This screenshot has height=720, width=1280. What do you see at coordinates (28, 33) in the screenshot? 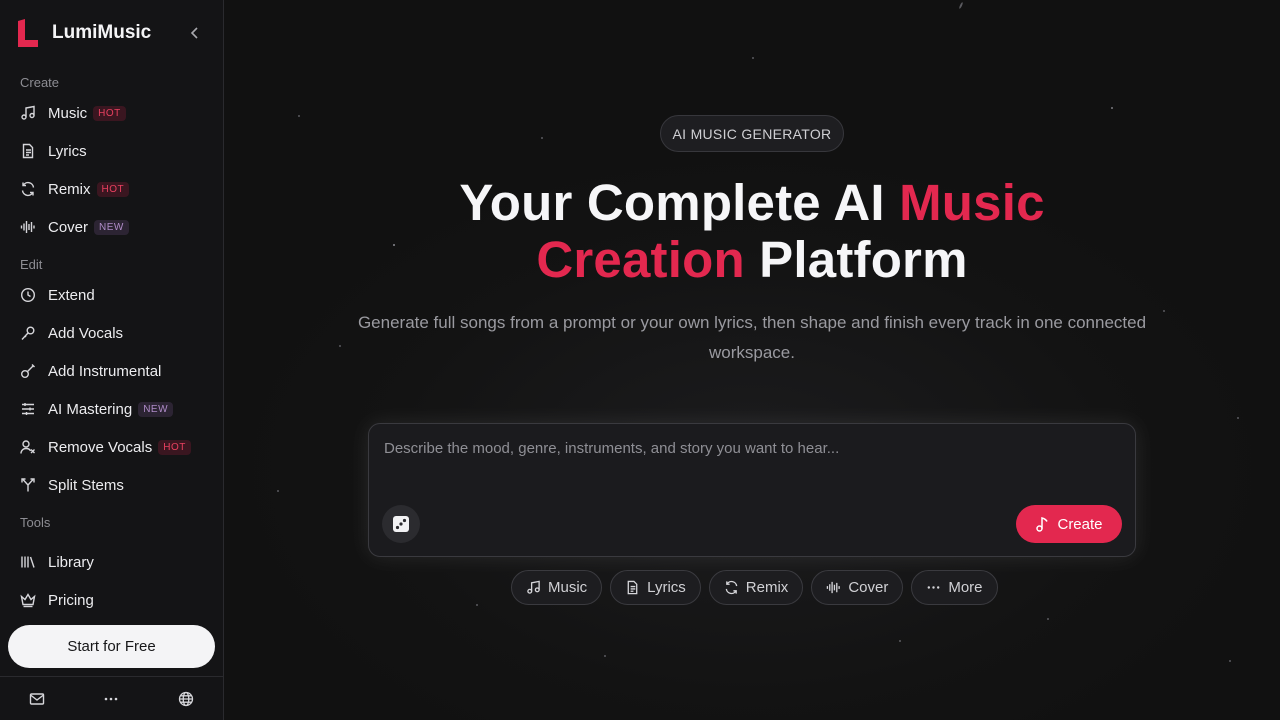
I see `lumimusic-logo-icon` at bounding box center [28, 33].